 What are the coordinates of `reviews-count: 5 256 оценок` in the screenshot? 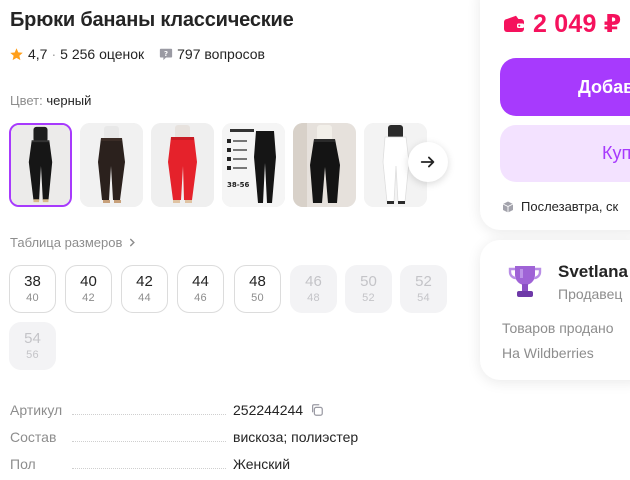 It's located at (102, 54).